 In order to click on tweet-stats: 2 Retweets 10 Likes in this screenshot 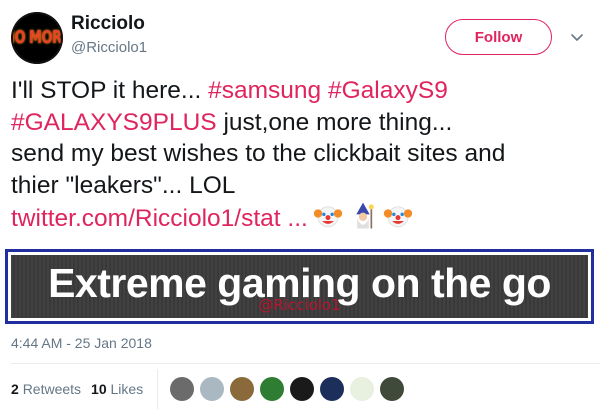, I will do `click(82, 389)`.